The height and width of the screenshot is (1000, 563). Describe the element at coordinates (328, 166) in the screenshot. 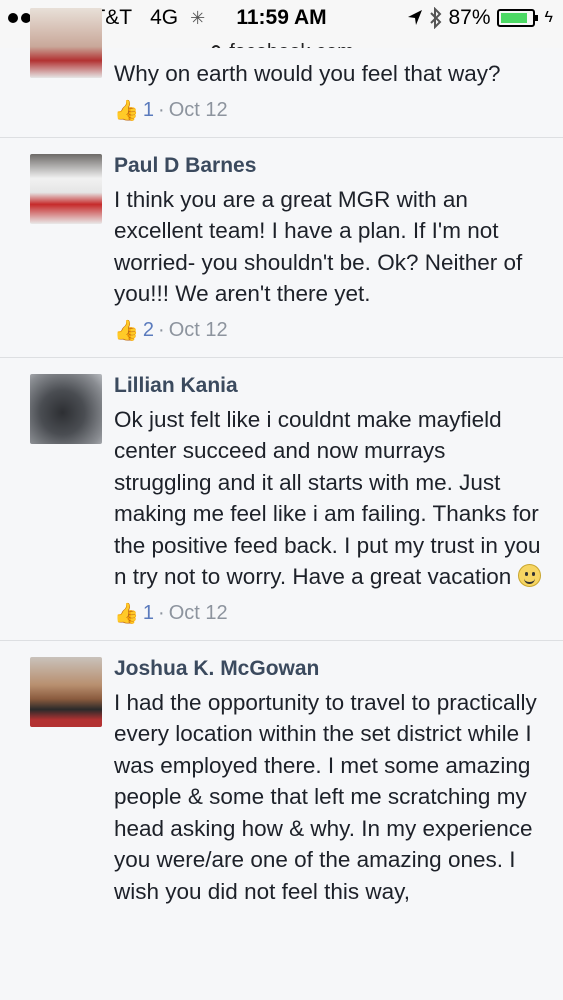

I see `author-name: Paul D Barnes` at that location.